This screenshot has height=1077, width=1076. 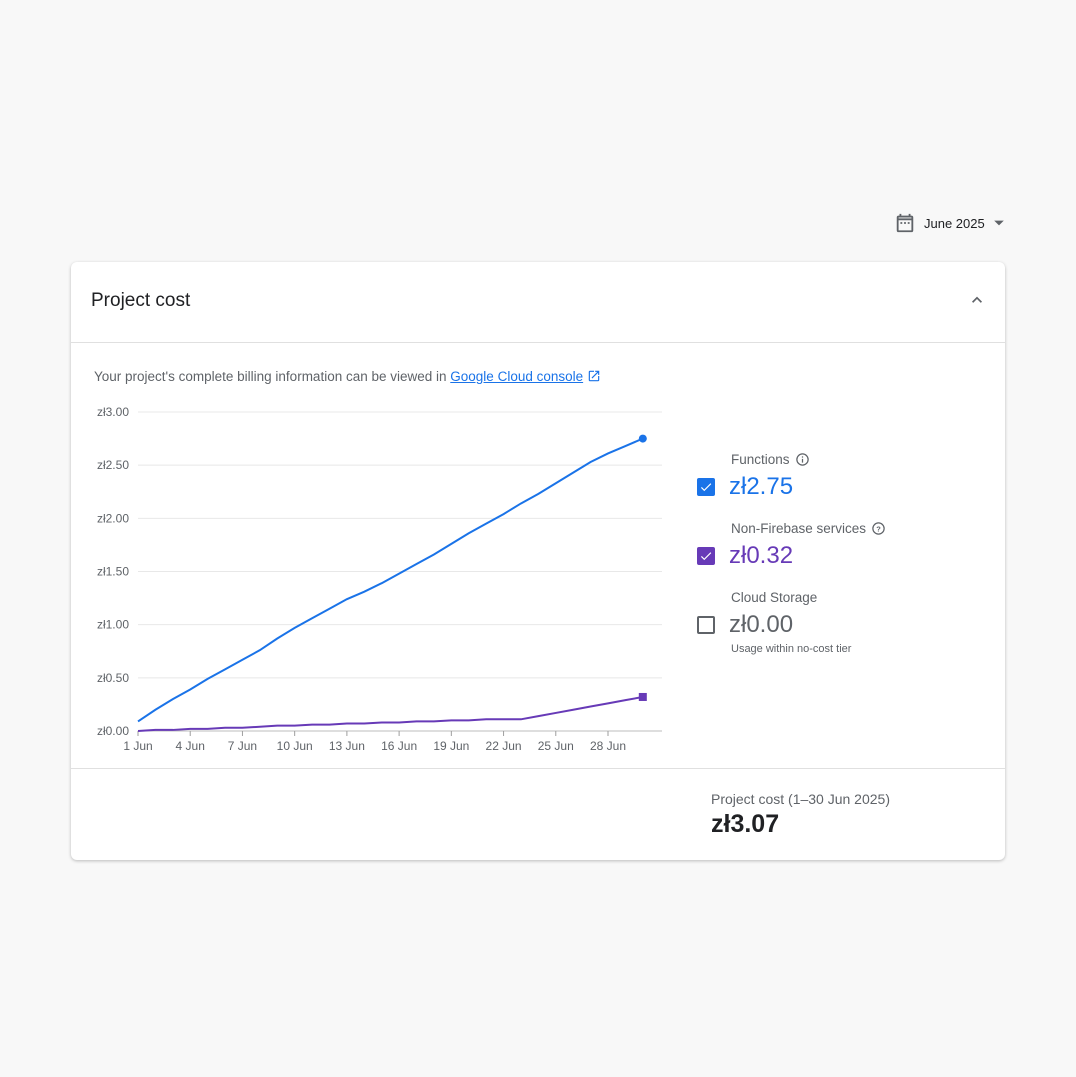 I want to click on functions-value: zł2.75, so click(x=761, y=486).